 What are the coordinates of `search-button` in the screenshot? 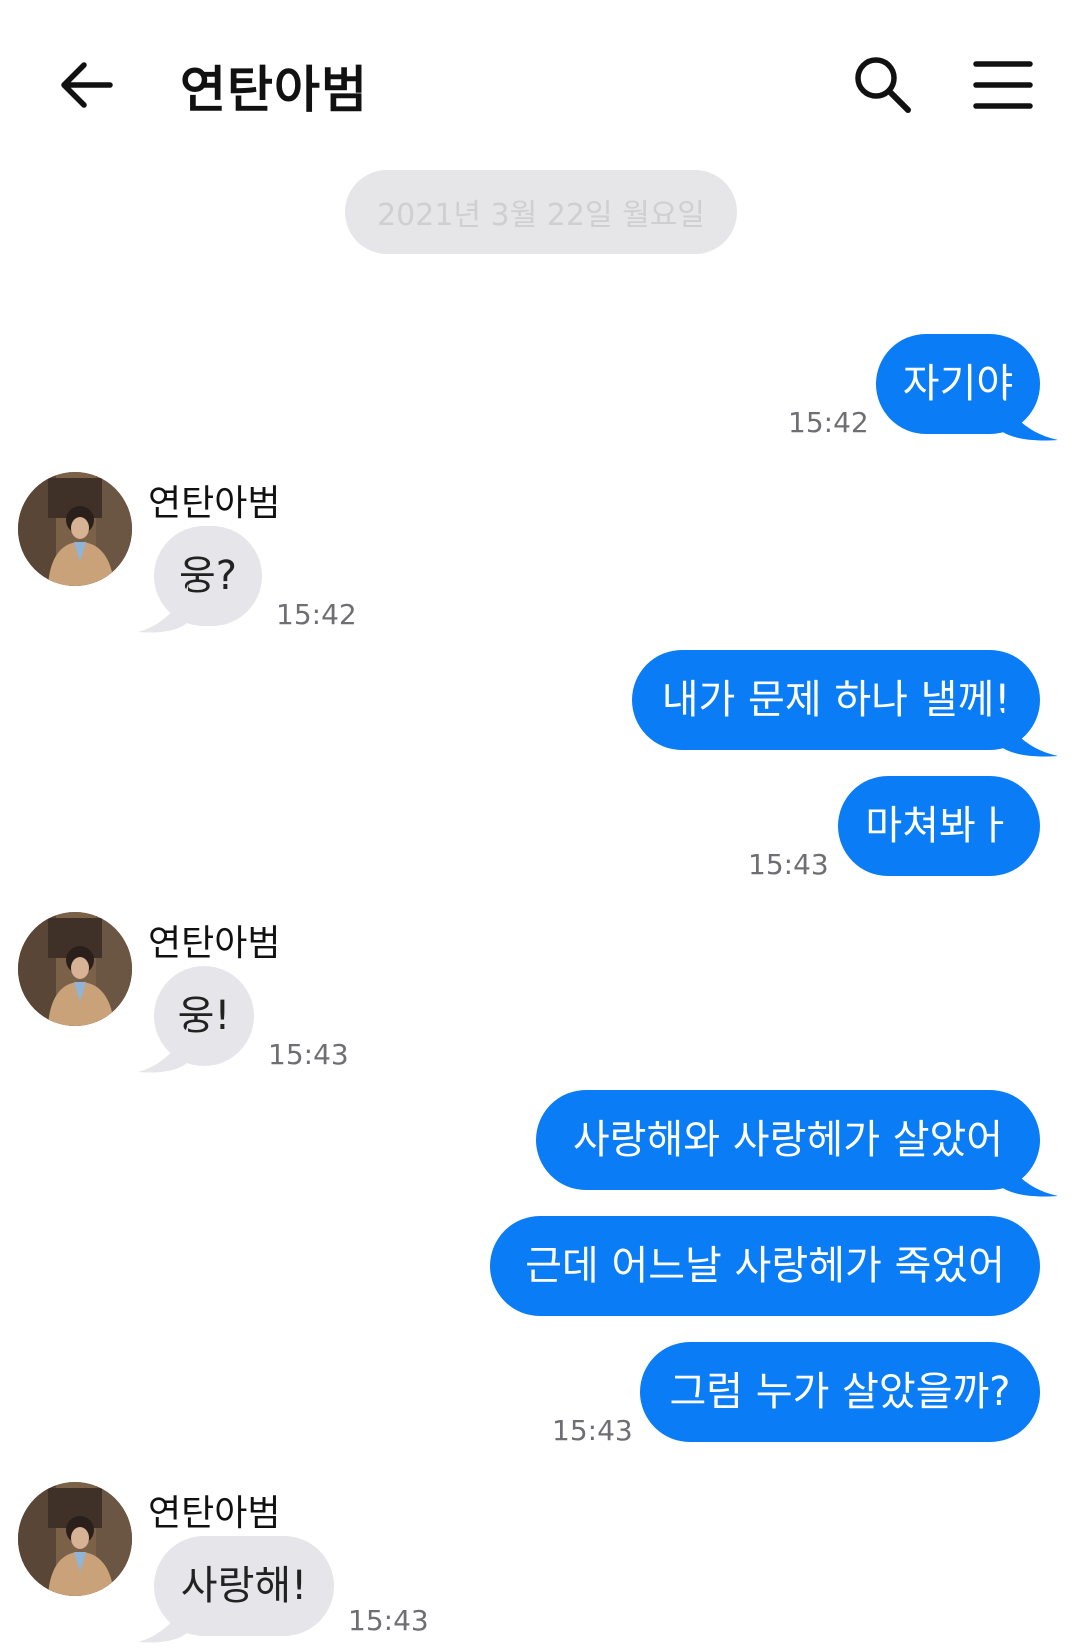 It's located at (883, 85).